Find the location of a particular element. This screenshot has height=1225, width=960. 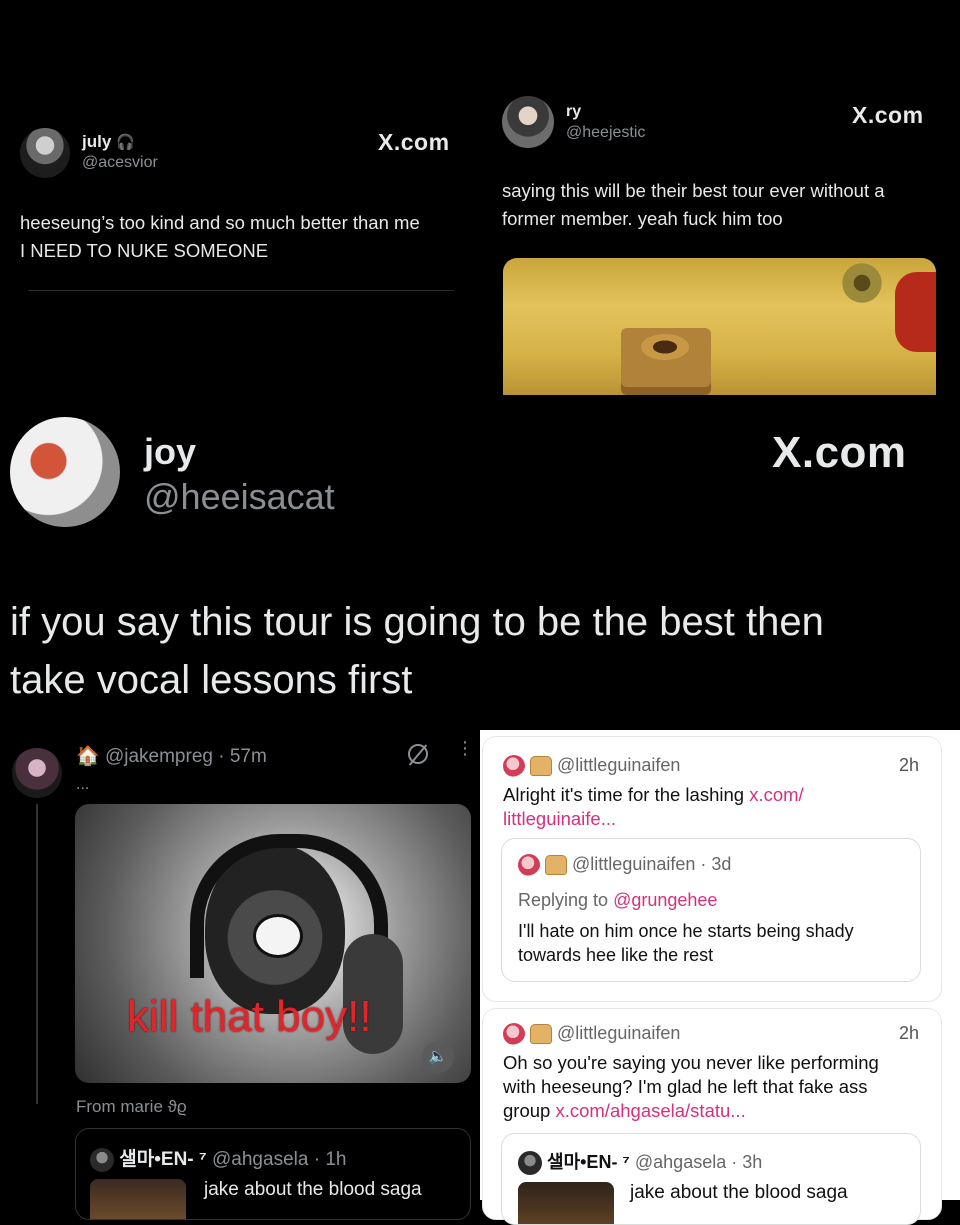

tweet-media is located at coordinates (719, 326).